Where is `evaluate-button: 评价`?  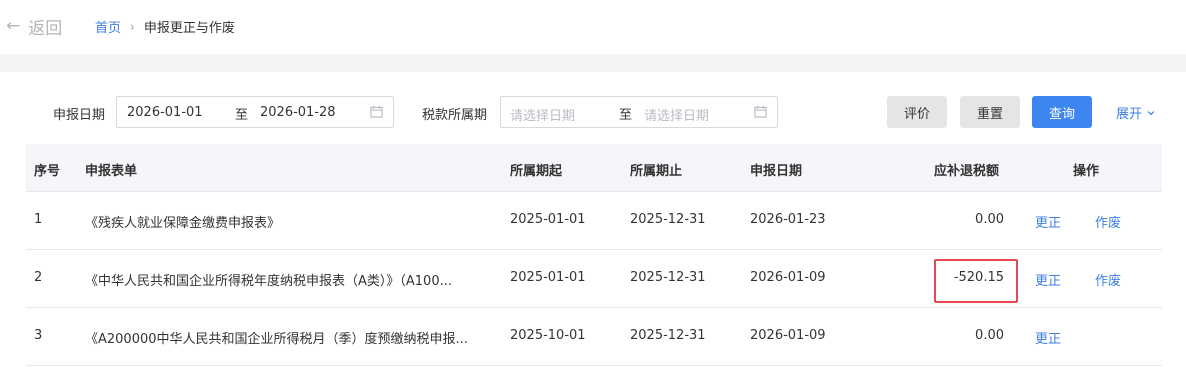
evaluate-button: 评价 is located at coordinates (917, 112).